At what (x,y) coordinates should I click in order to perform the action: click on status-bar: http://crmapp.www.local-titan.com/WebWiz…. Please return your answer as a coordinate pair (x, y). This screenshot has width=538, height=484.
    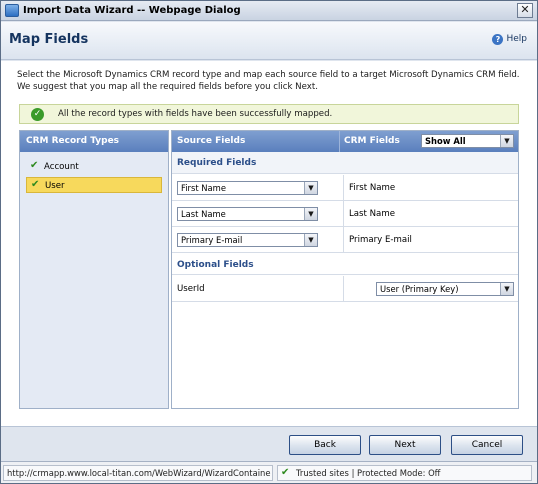
    Looking at the image, I should click on (269, 472).